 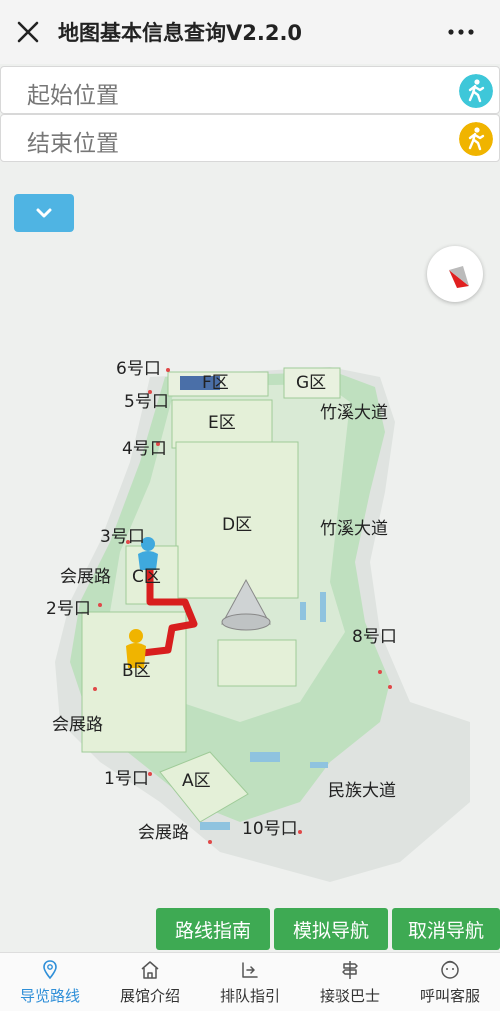 I want to click on end-location-placeholder: 结束位置, so click(x=73, y=144).